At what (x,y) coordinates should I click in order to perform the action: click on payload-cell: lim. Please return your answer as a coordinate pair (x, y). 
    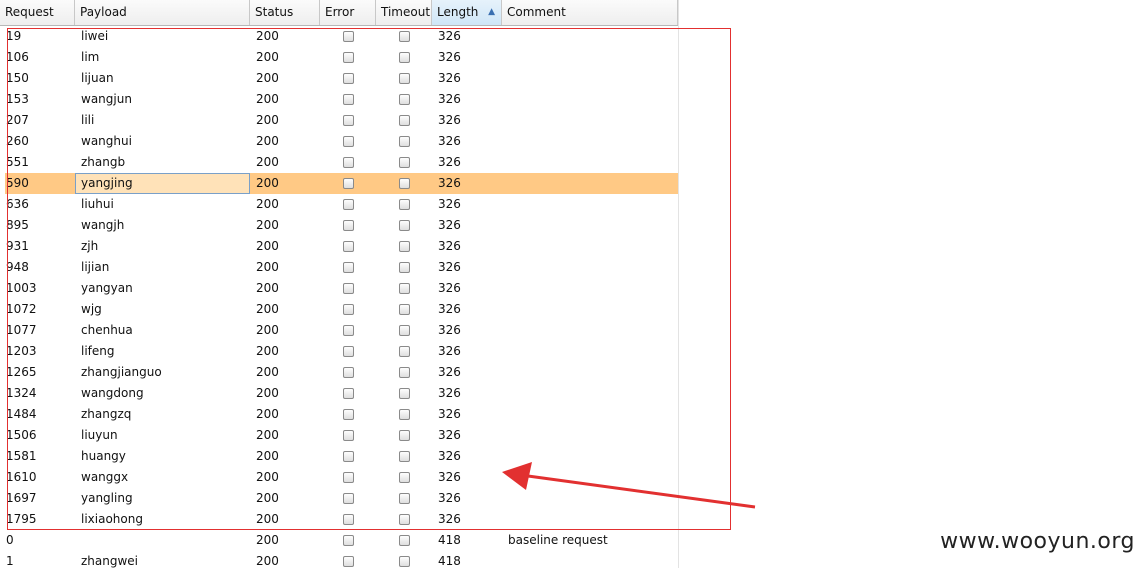
    Looking at the image, I should click on (90, 57).